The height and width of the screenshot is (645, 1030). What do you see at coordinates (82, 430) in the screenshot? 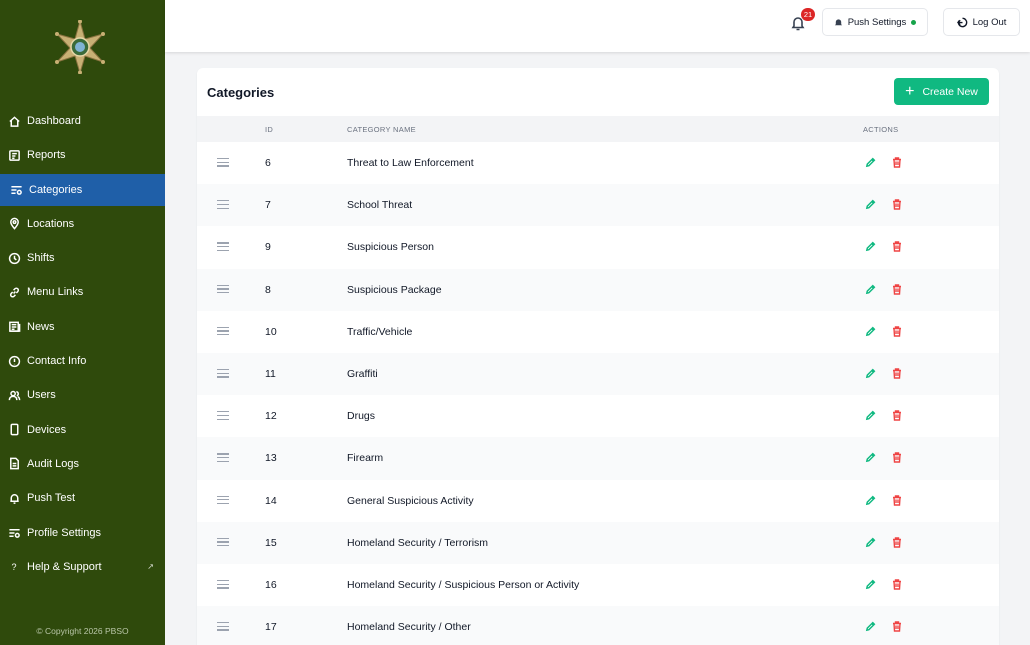
I see `sidebar-item-devices: Devices` at bounding box center [82, 430].